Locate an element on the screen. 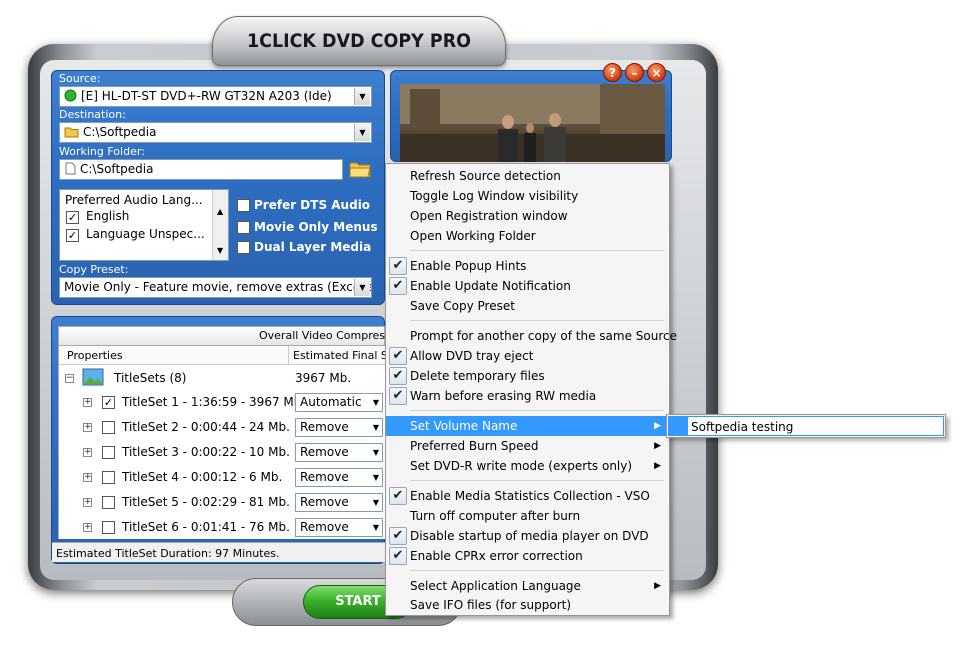 The height and width of the screenshot is (652, 967). folder-icon is located at coordinates (71, 133).